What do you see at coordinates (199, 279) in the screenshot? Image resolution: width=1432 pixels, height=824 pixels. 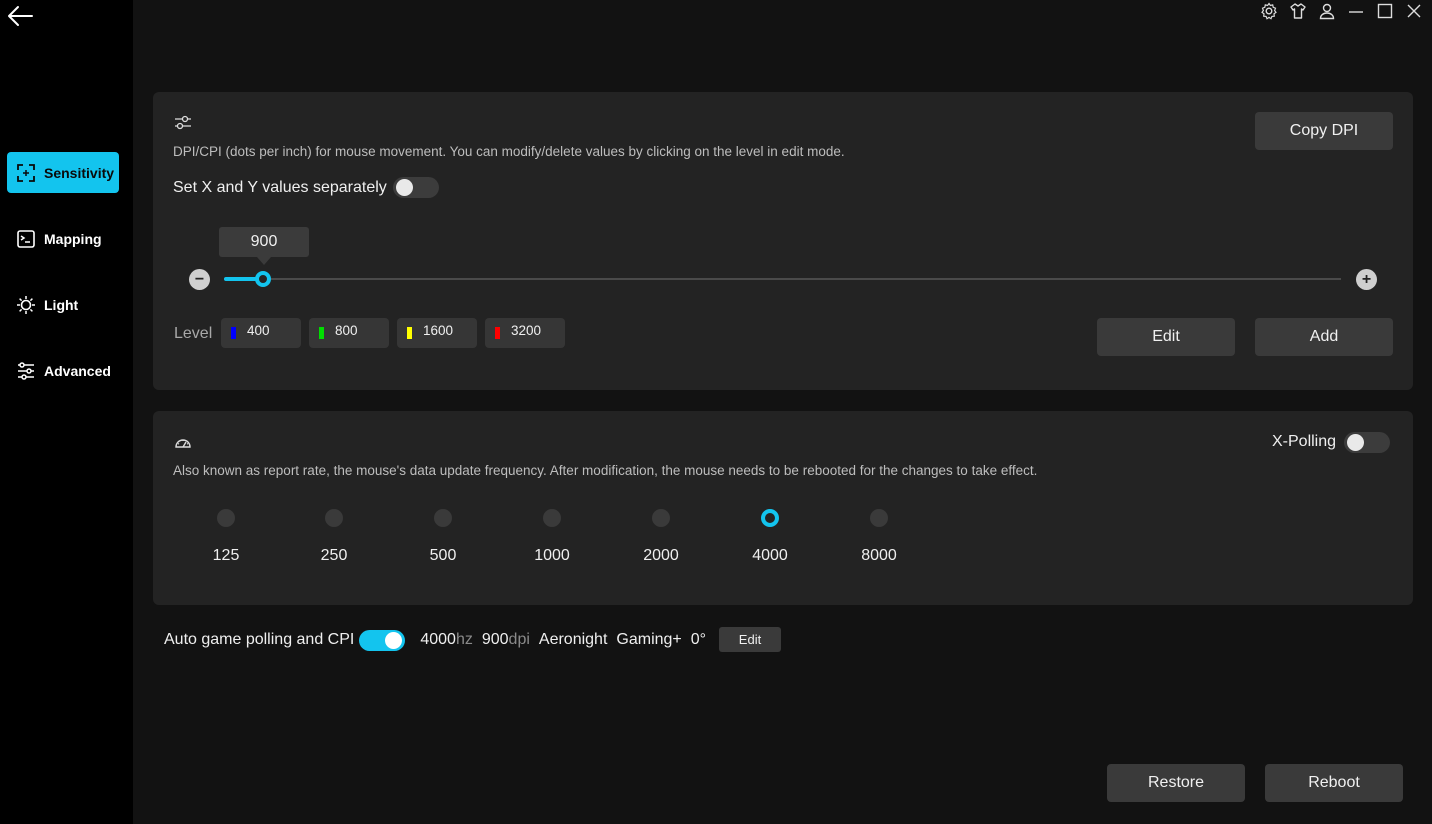 I see `decrease-dpi-button: −` at bounding box center [199, 279].